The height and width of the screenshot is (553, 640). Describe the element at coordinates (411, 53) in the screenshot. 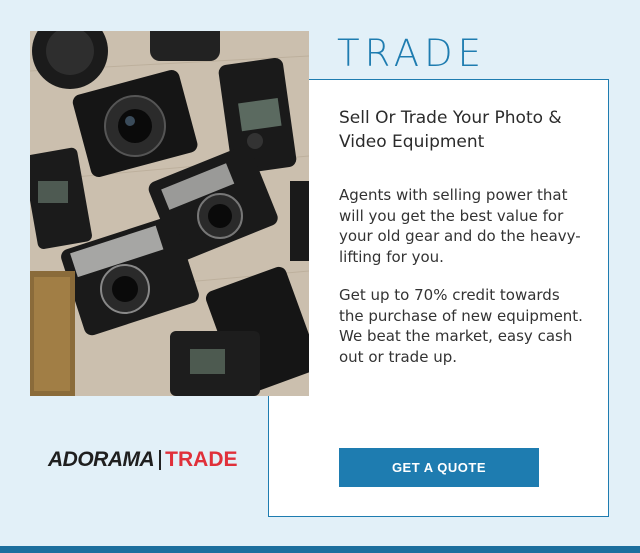

I see `page-title: TRADE` at that location.